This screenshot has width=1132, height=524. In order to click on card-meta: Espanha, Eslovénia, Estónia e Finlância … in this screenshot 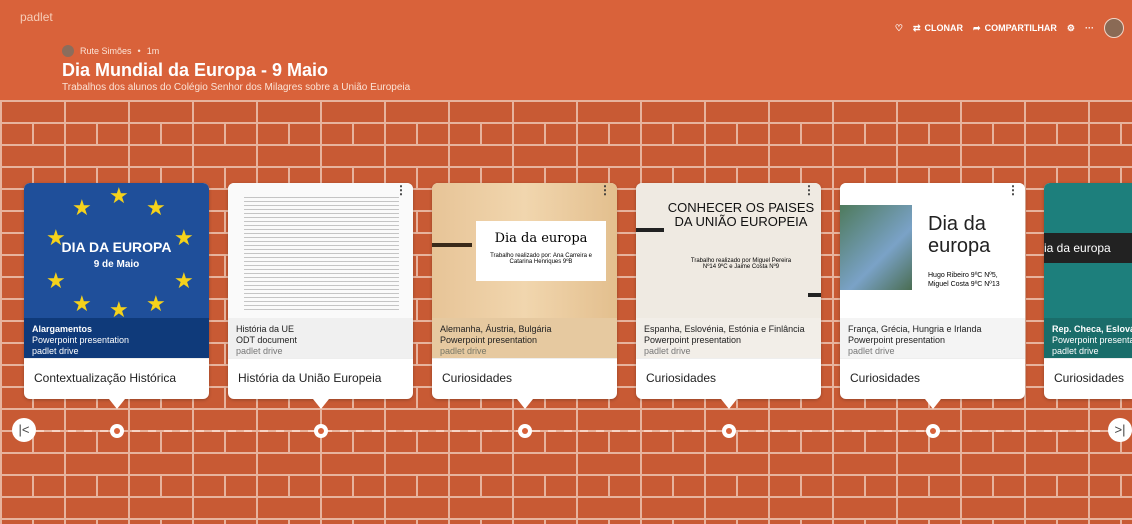, I will do `click(728, 338)`.